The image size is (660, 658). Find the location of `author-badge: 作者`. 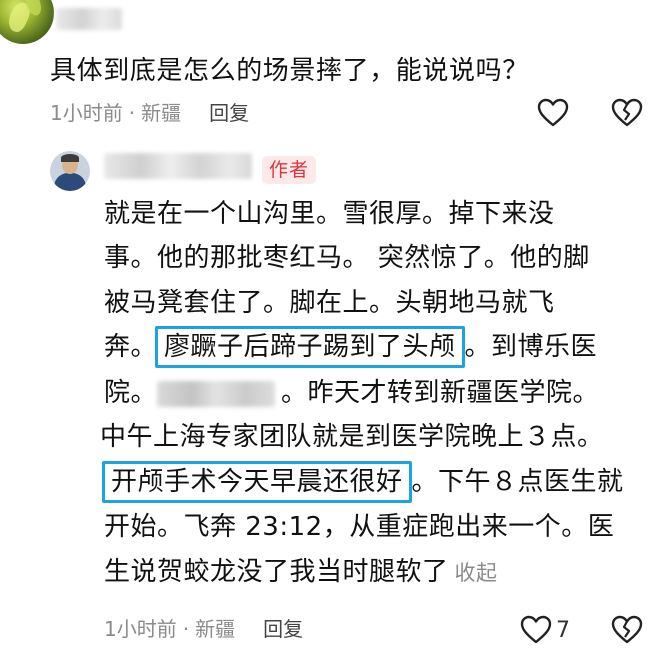

author-badge: 作者 is located at coordinates (289, 170).